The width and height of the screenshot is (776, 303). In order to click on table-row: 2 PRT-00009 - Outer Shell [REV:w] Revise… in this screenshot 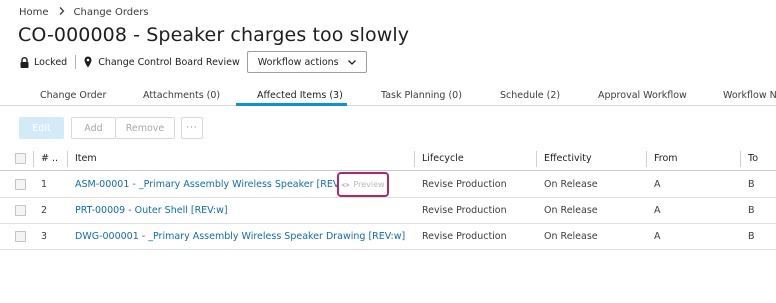, I will do `click(388, 211)`.